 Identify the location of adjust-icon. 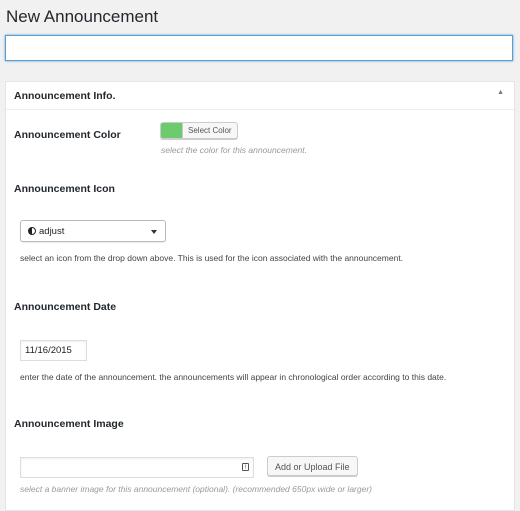
(32, 231).